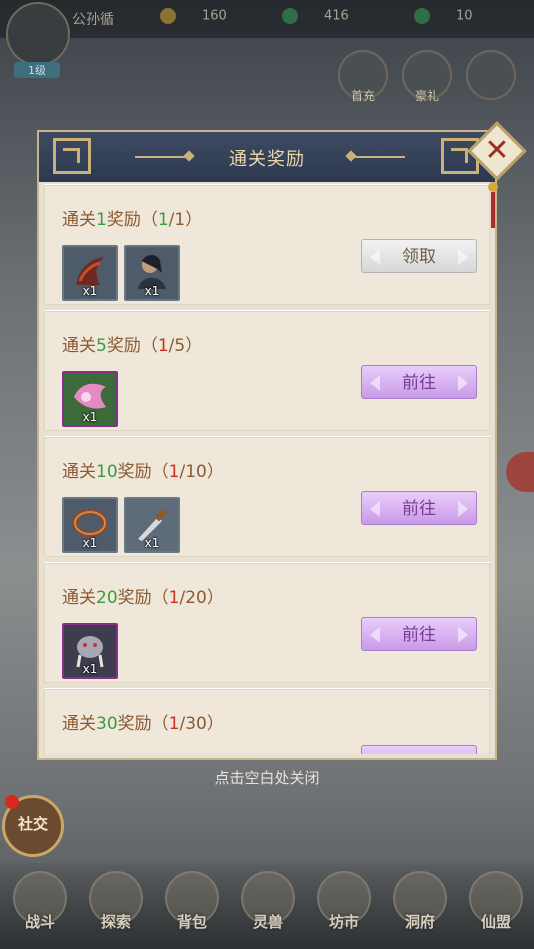 This screenshot has width=534, height=949. What do you see at coordinates (193, 16) in the screenshot?
I see `resource-gold: 160` at bounding box center [193, 16].